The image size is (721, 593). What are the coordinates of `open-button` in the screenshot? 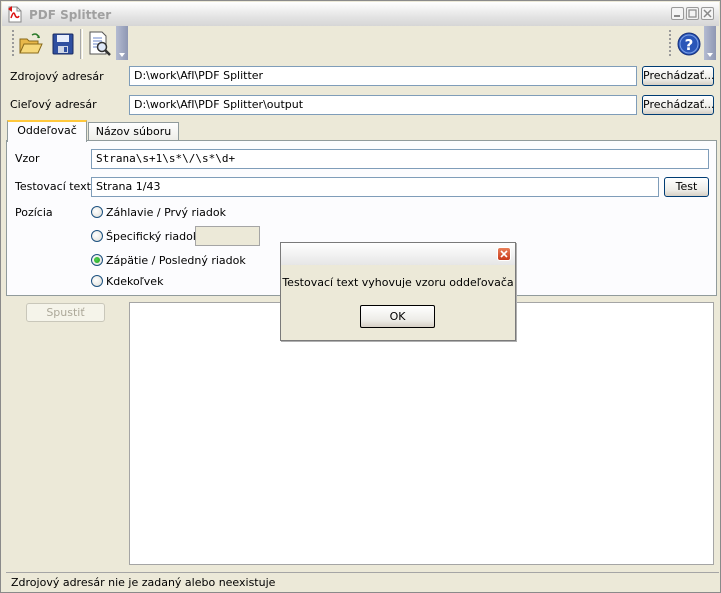 It's located at (31, 44).